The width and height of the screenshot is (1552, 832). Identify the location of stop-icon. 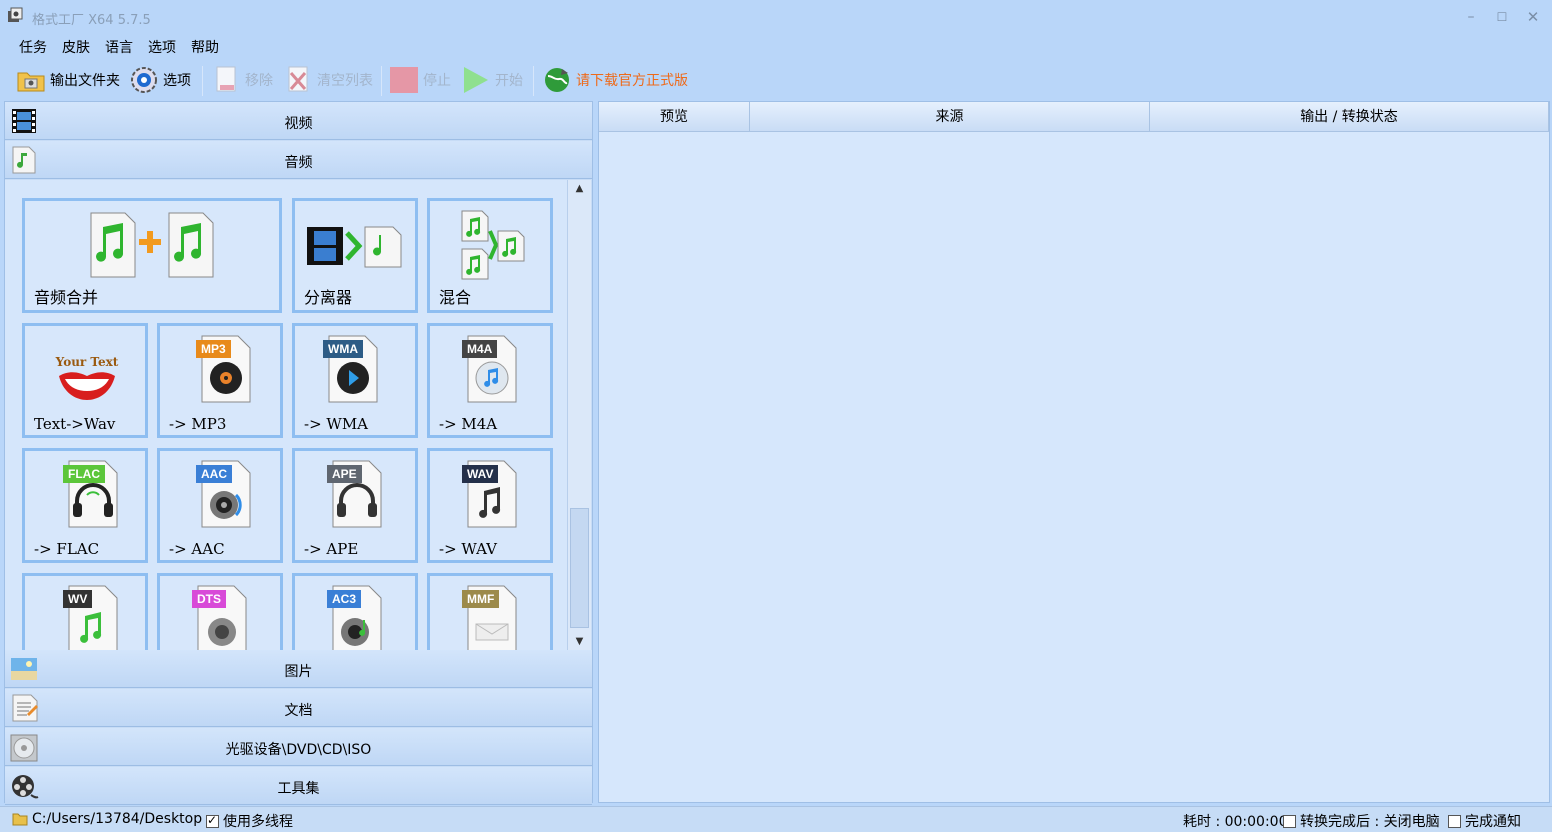
(404, 80).